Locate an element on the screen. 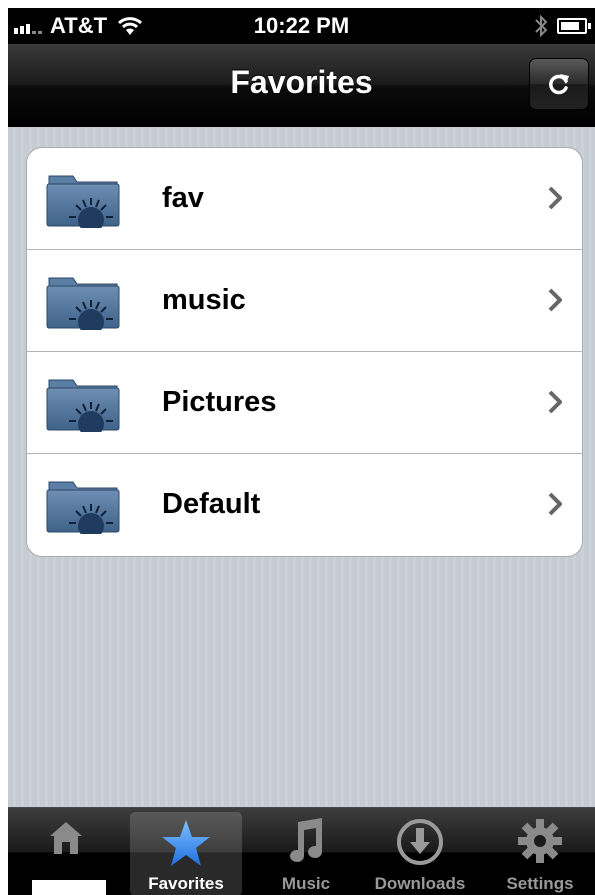  battery-icon is located at coordinates (574, 26).